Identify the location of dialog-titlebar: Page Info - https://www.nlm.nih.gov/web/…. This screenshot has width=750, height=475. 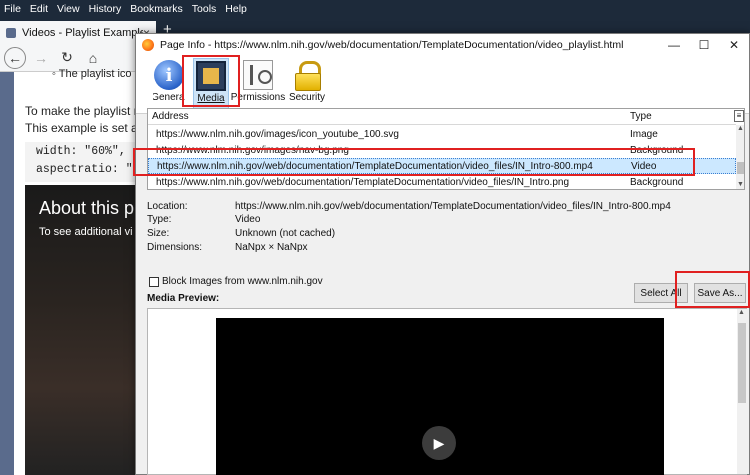
(442, 45).